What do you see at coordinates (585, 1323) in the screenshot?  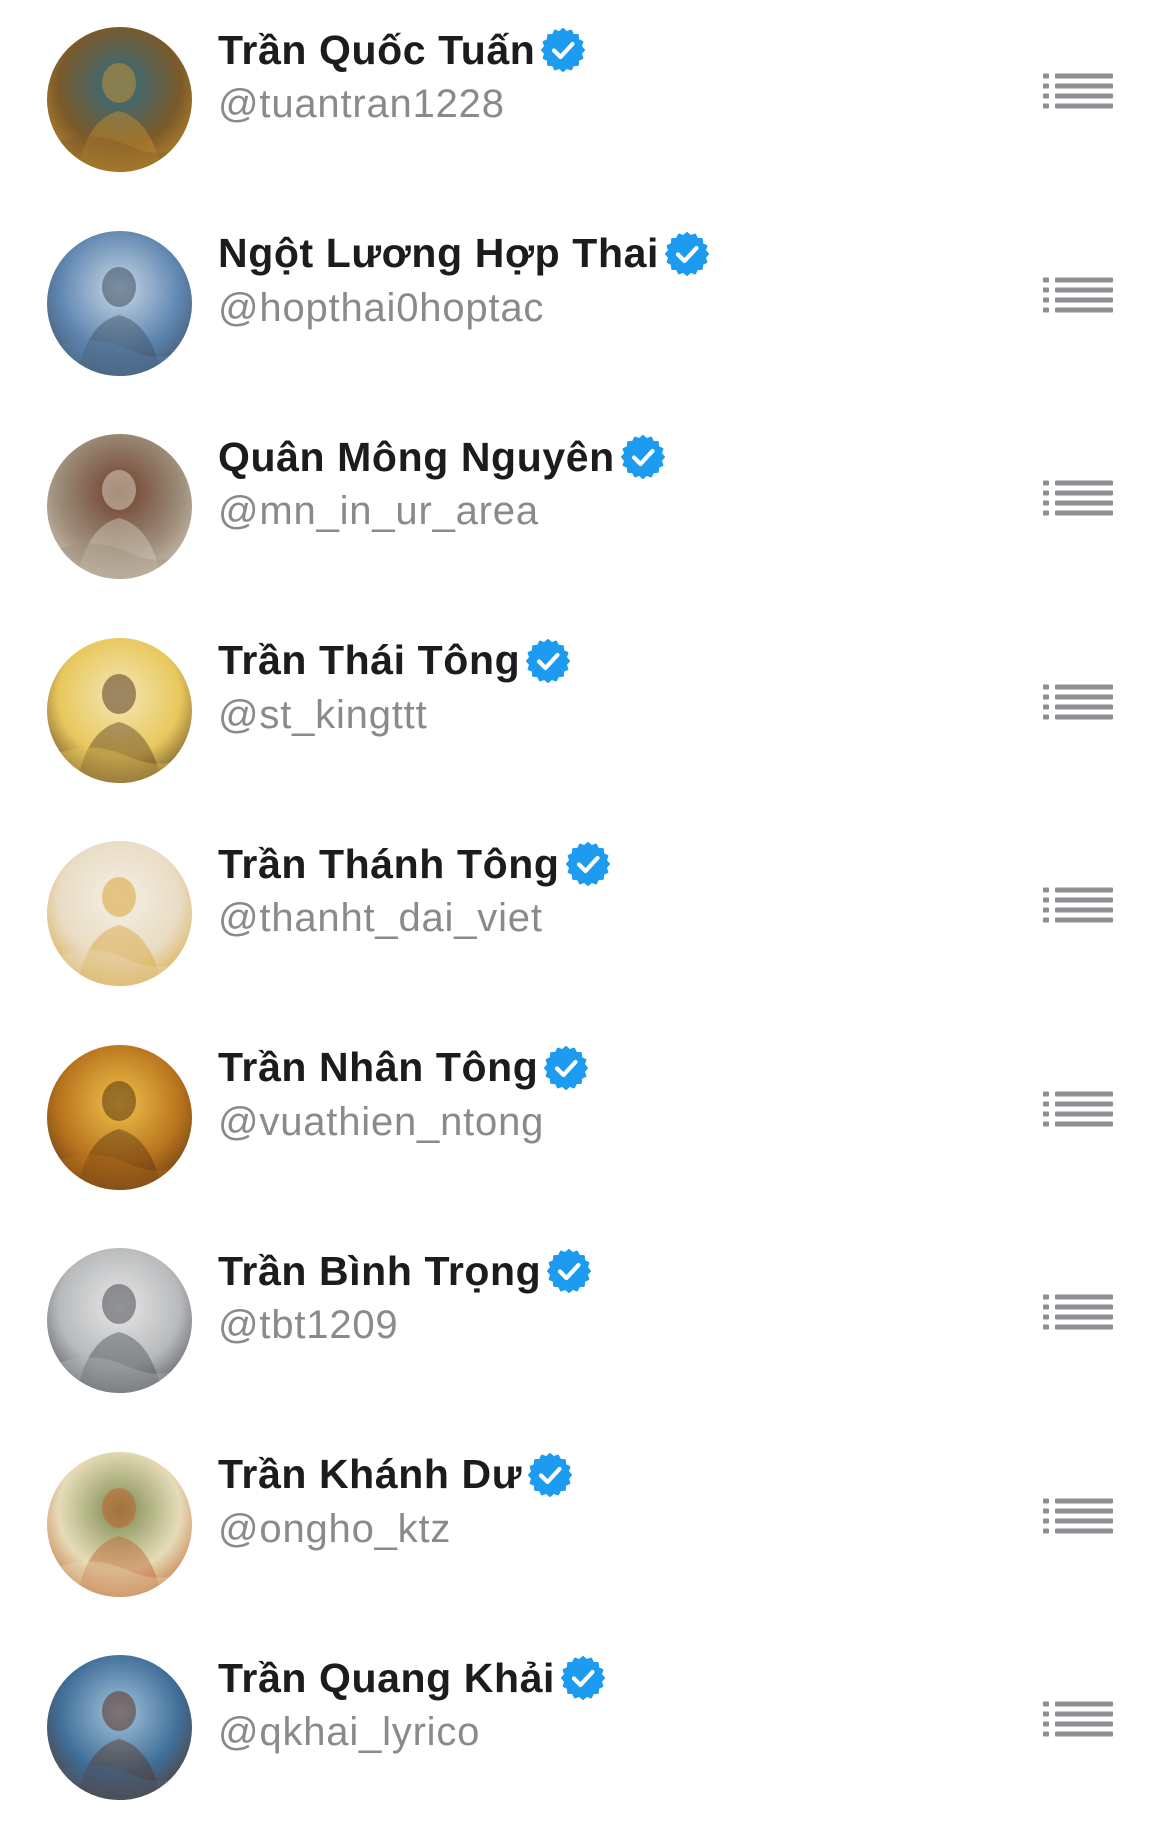 I see `account-row: Trần Bình Trọng @tbt1209` at bounding box center [585, 1323].